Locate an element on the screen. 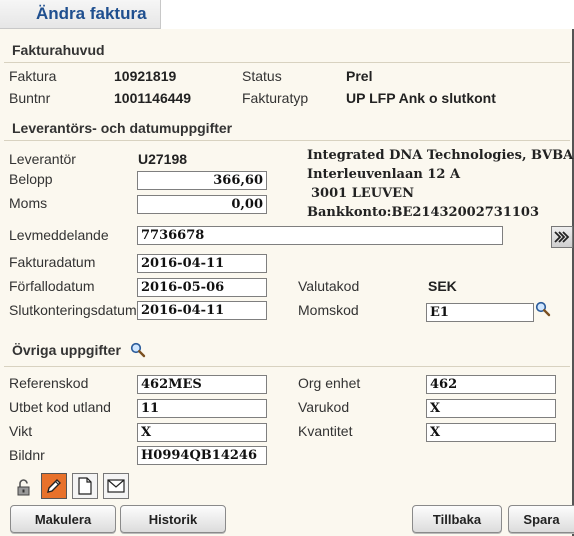 This screenshot has height=536, width=574. org-enhet-input: 462 is located at coordinates (491, 384).